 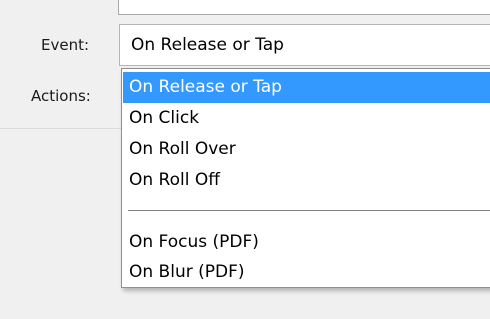 What do you see at coordinates (207, 45) in the screenshot?
I see `event-select-value: On Release or Tap` at bounding box center [207, 45].